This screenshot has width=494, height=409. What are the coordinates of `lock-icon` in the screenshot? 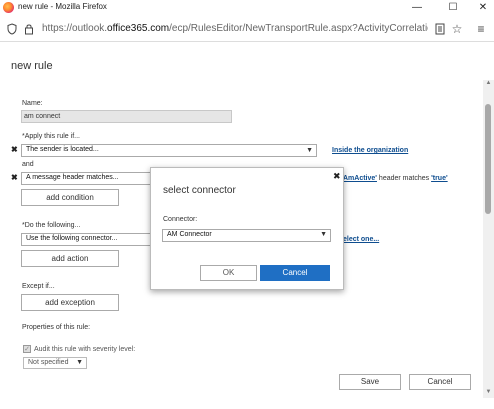 It's located at (29, 29).